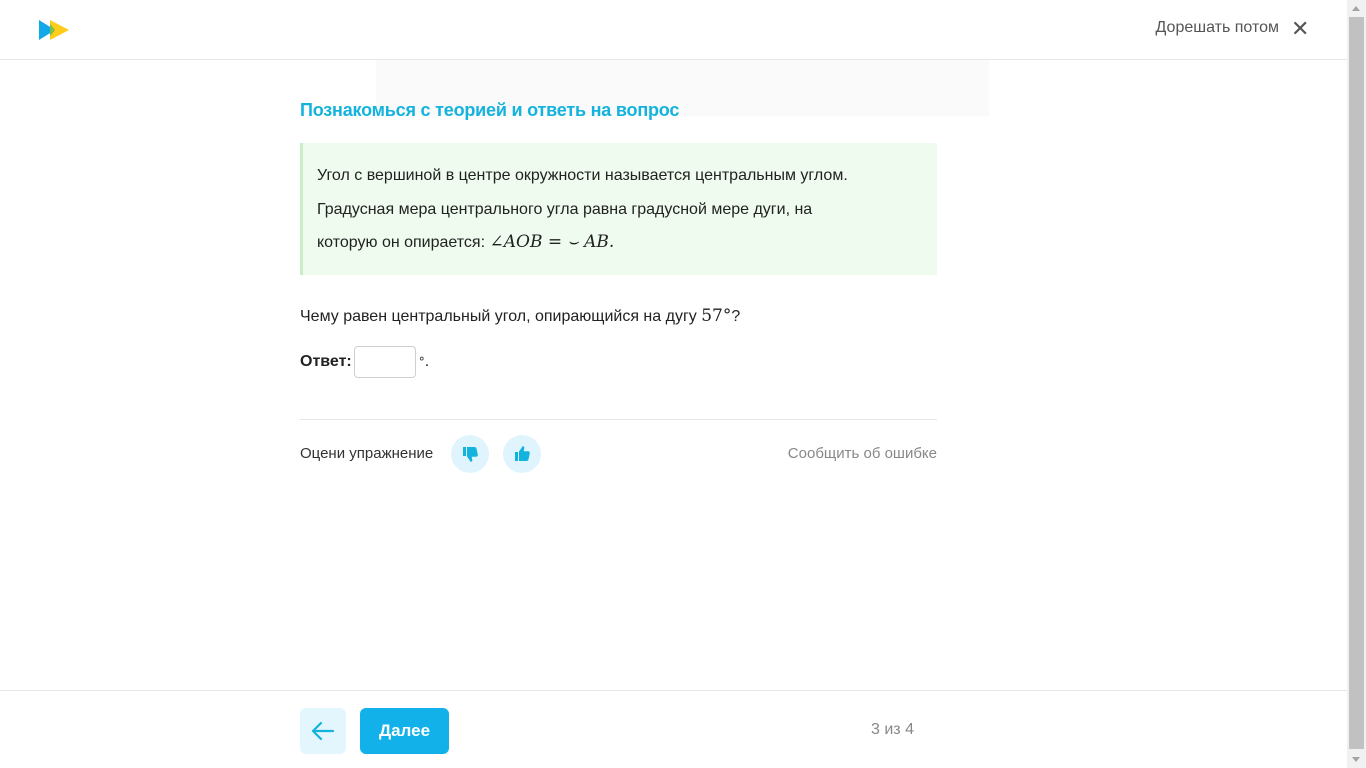 The width and height of the screenshot is (1366, 768). I want to click on close-icon: ✕, so click(1300, 29).